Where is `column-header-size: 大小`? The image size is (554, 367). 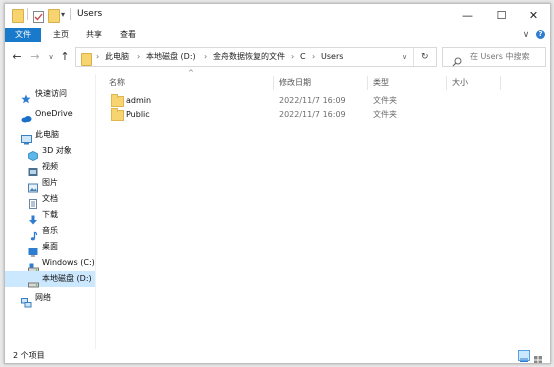 column-header-size: 大小 is located at coordinates (460, 83).